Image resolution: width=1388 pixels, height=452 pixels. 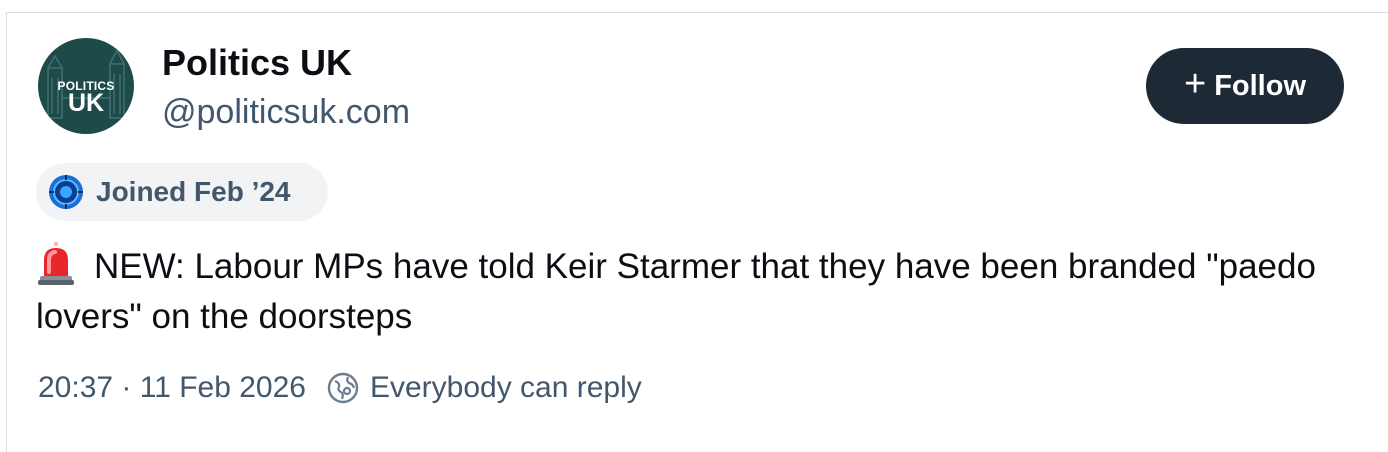 What do you see at coordinates (286, 112) in the screenshot?
I see `handle: @politicsuk.com` at bounding box center [286, 112].